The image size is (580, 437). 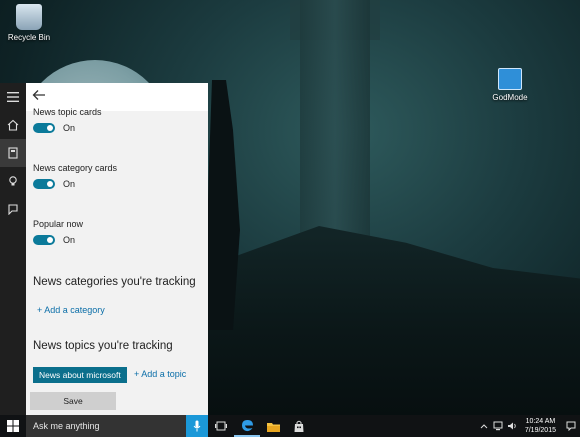 I want to click on desktop-icon-godmode: GodMode, so click(x=510, y=85).